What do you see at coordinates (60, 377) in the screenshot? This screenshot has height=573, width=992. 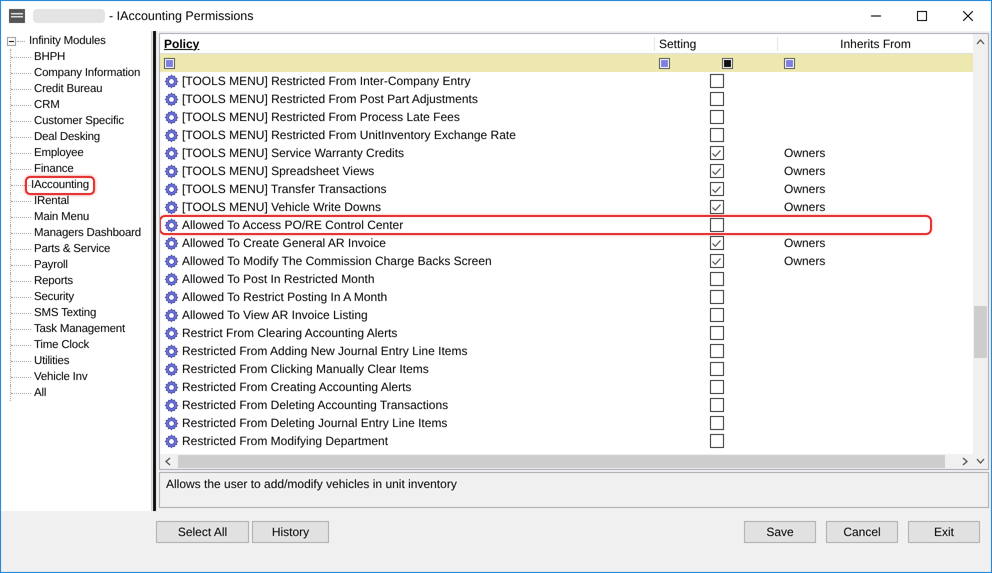 I see `tree-item: Vehicle Inv` at bounding box center [60, 377].